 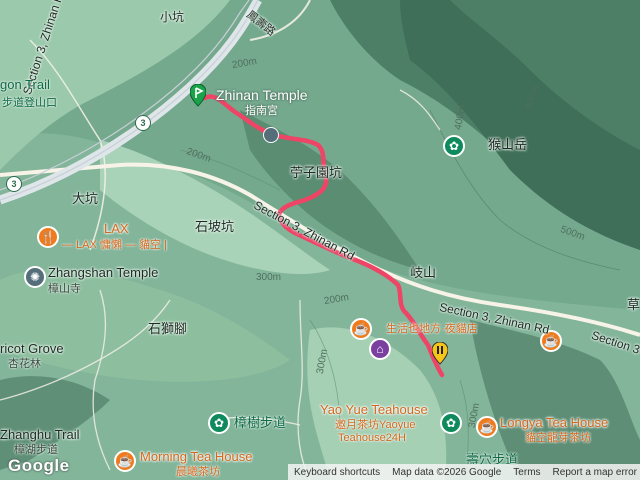 What do you see at coordinates (271, 135) in the screenshot?
I see `temple-icon` at bounding box center [271, 135].